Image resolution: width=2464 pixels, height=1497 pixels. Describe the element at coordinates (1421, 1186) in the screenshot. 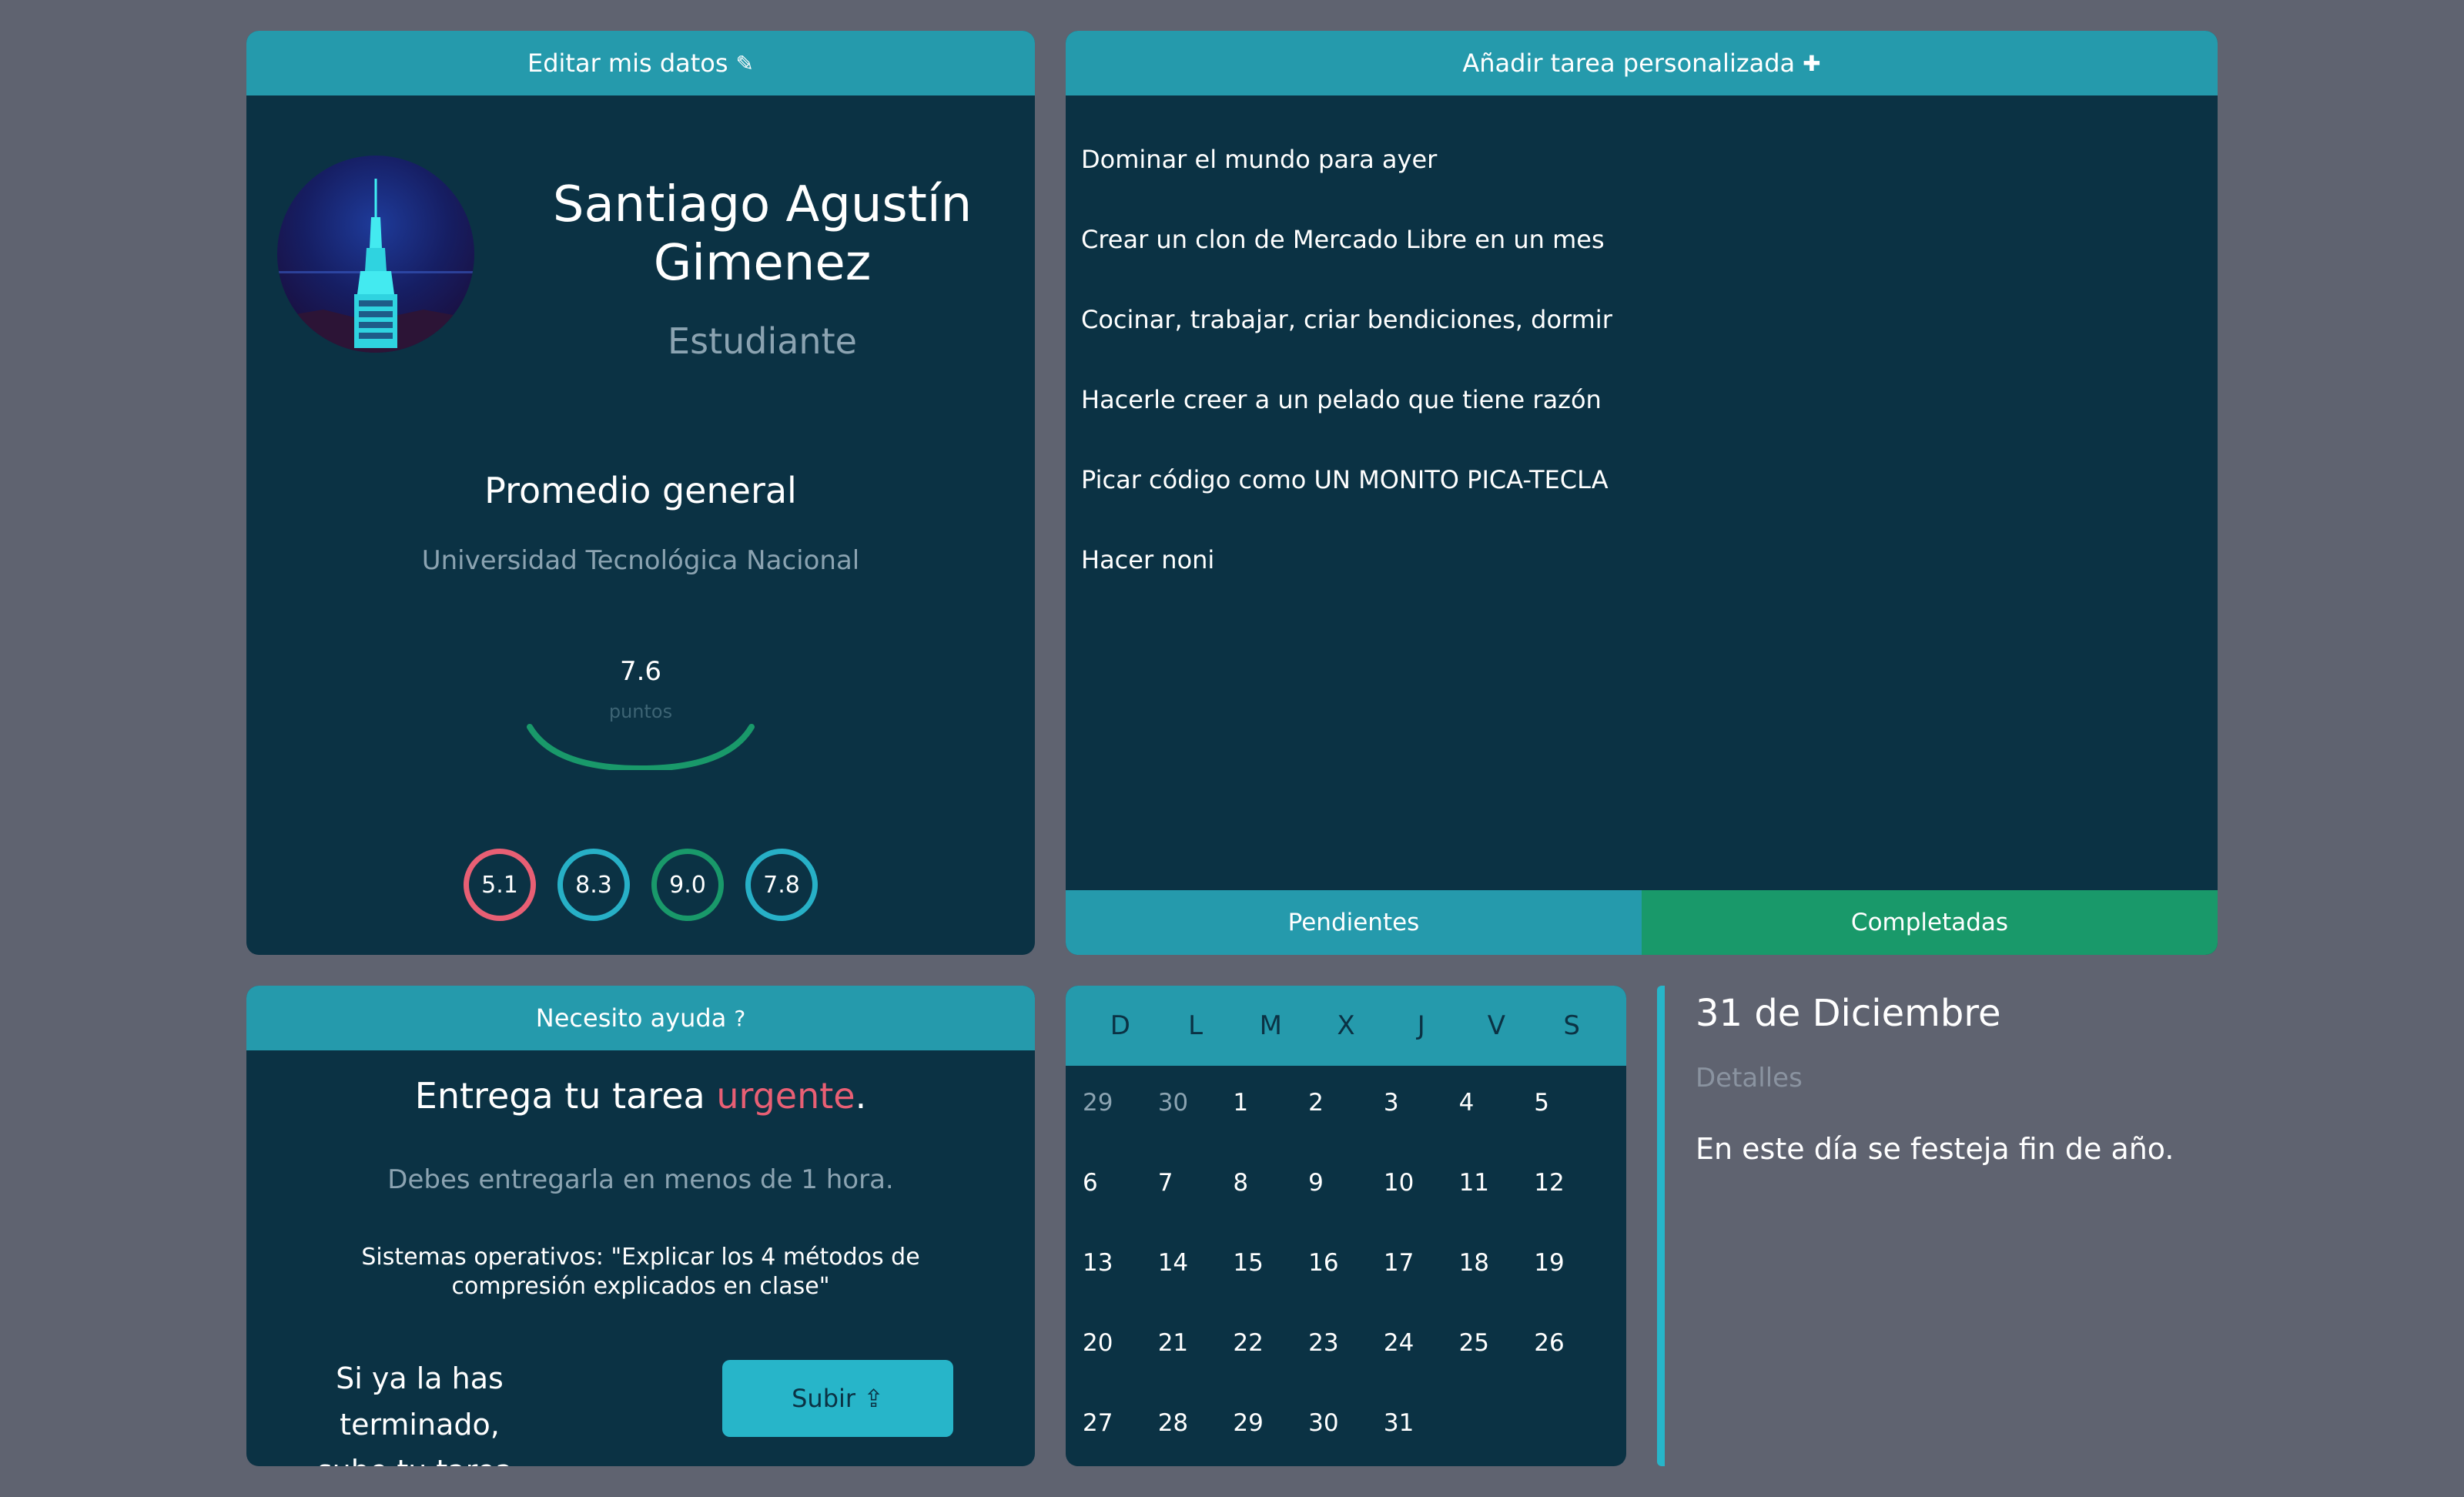

I see `calendar-day: 10` at that location.